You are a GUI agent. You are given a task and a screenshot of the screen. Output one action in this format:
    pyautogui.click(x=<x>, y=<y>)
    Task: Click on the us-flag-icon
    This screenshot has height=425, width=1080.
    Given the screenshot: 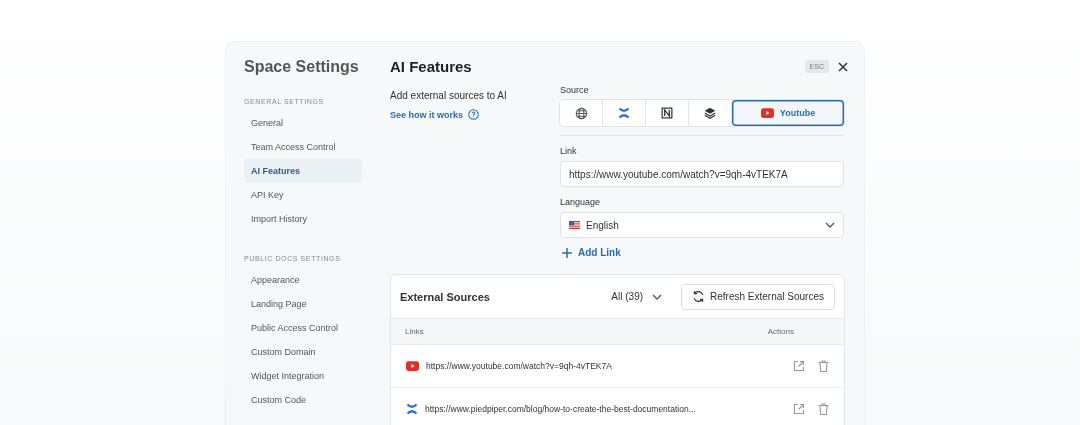 What is the action you would take?
    pyautogui.click(x=574, y=225)
    